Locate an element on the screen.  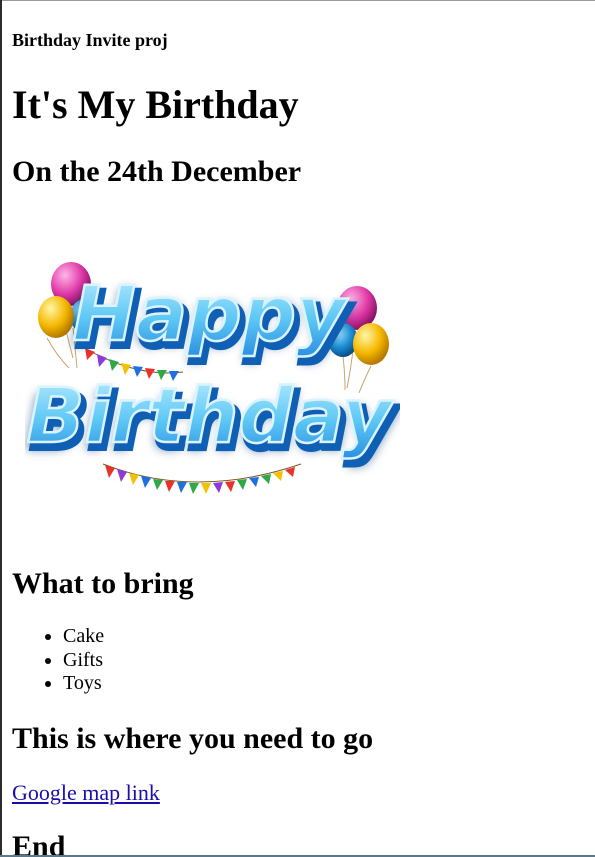
list-item-gifts: Gifts is located at coordinates (83, 661).